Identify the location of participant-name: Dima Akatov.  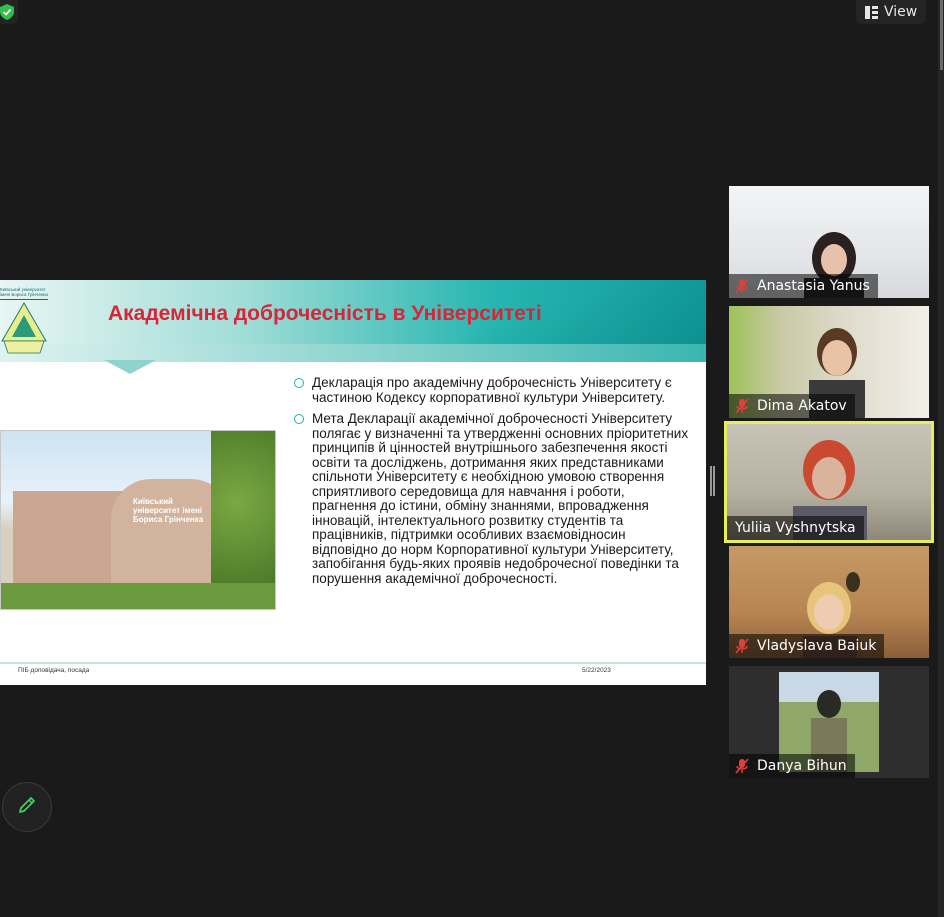
(802, 406).